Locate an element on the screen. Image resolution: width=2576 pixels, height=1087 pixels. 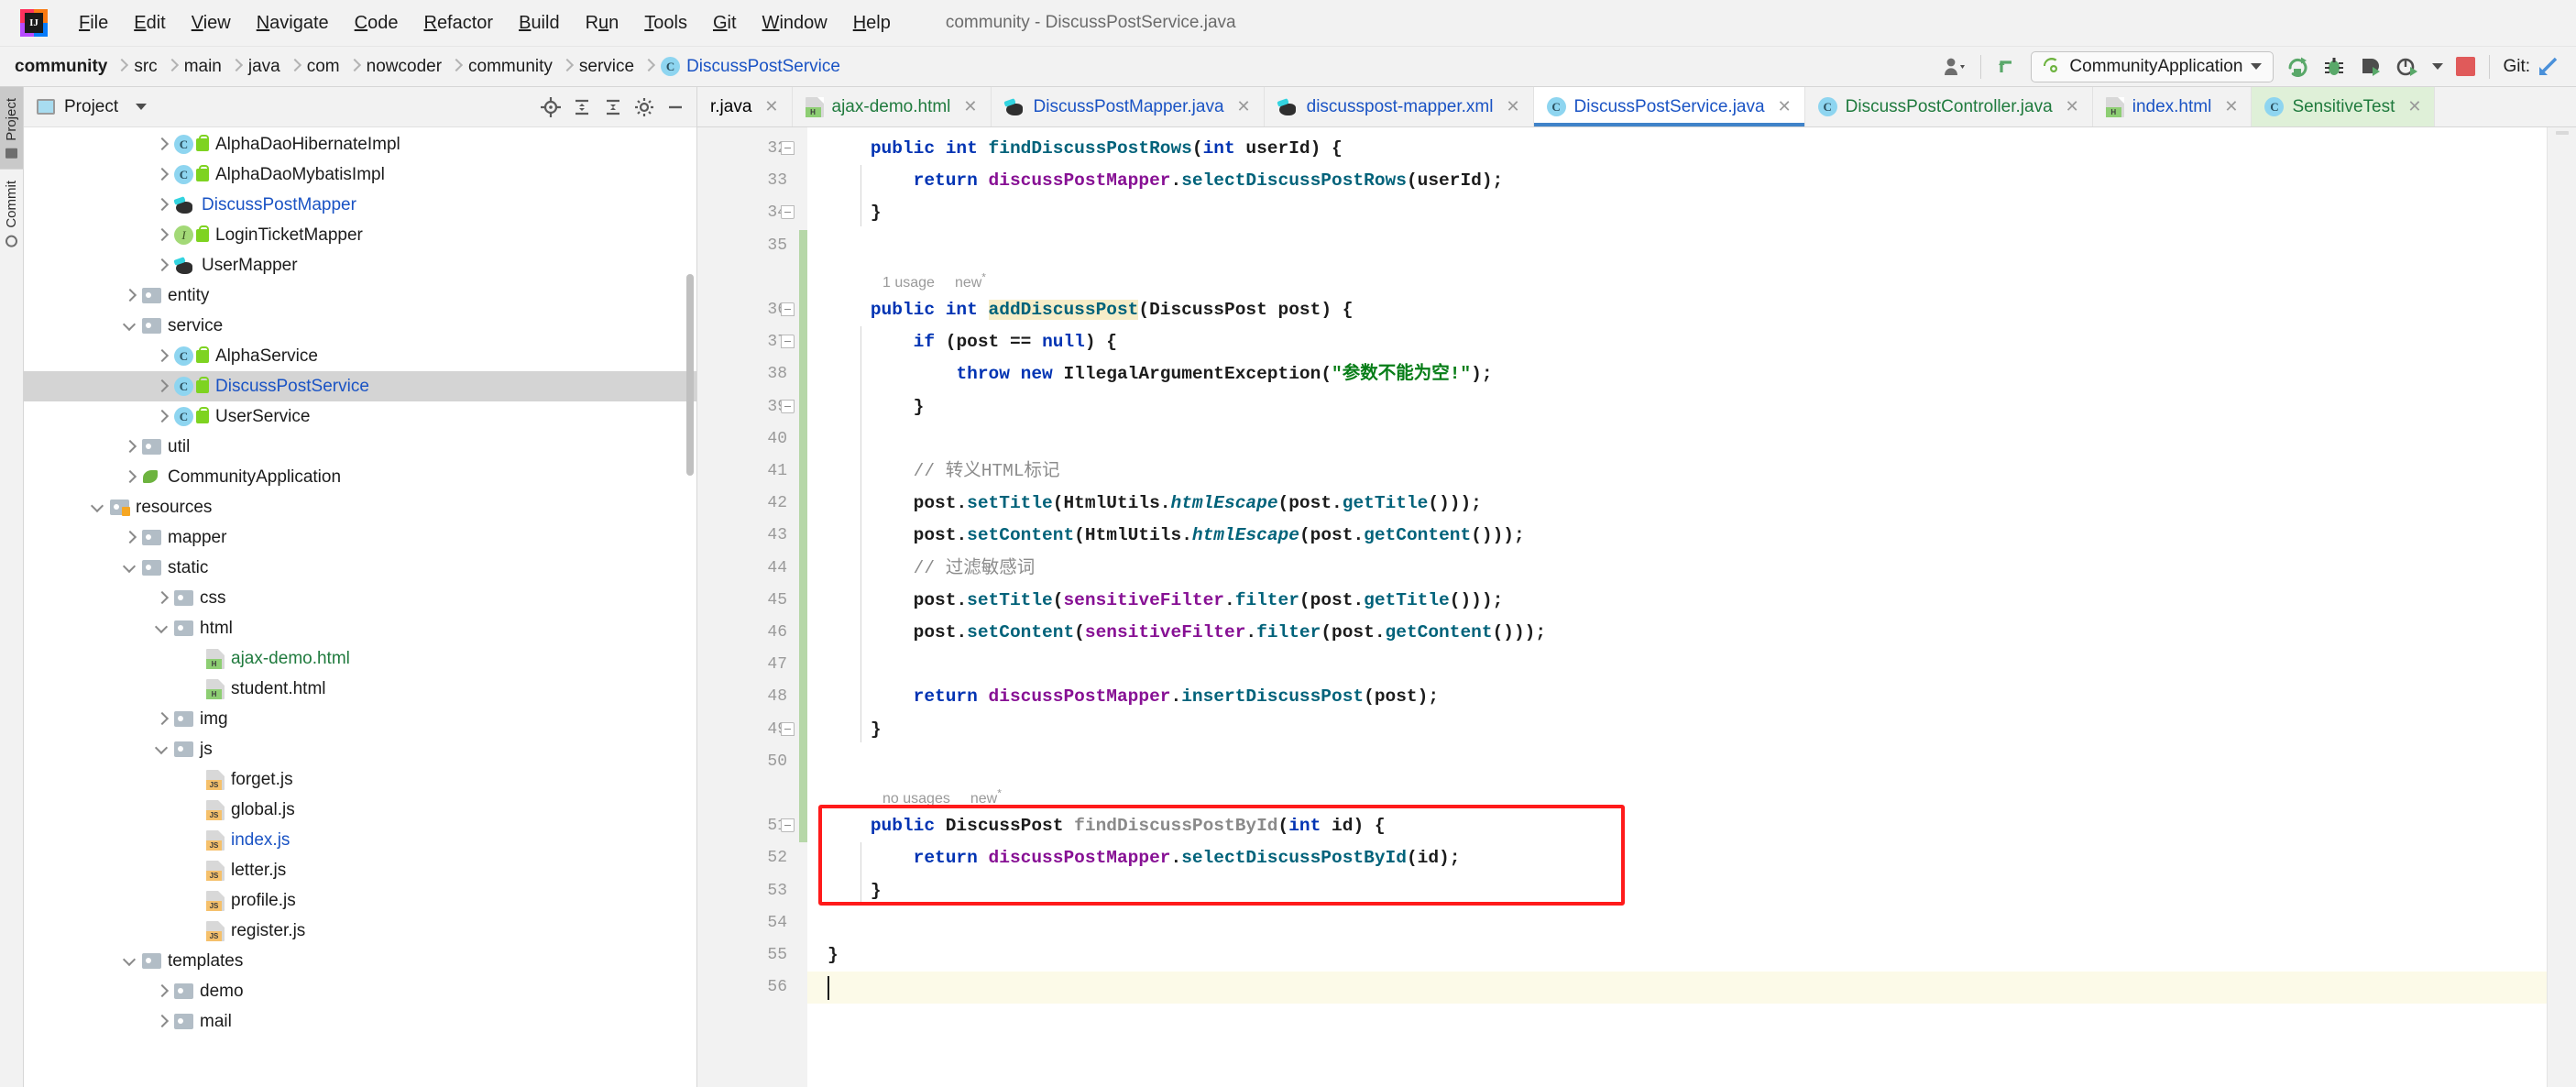
line-number: 55 is located at coordinates (752, 956).